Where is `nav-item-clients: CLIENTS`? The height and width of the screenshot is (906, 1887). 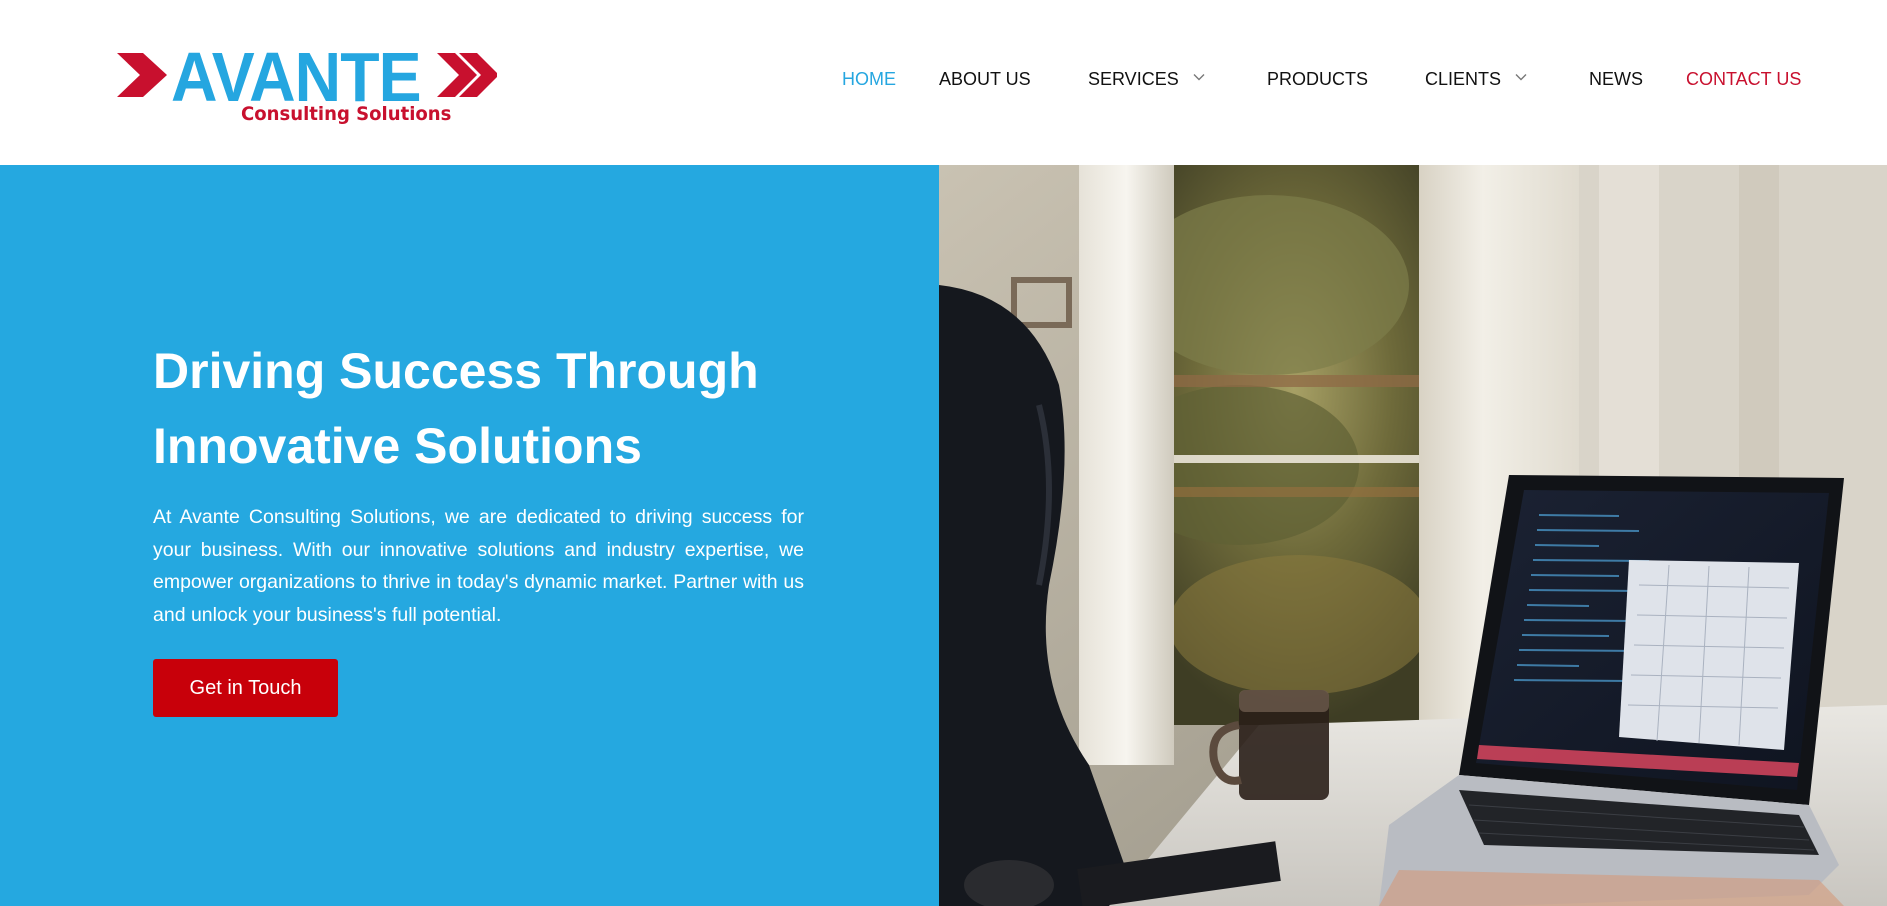 nav-item-clients: CLIENTS is located at coordinates (1463, 79).